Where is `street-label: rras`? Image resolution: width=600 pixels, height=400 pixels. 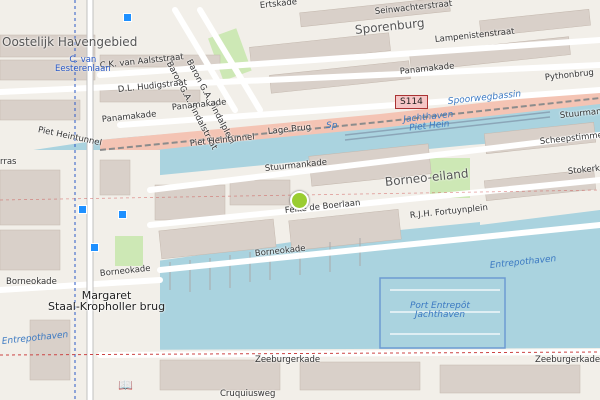 street-label: rras is located at coordinates (8, 162).